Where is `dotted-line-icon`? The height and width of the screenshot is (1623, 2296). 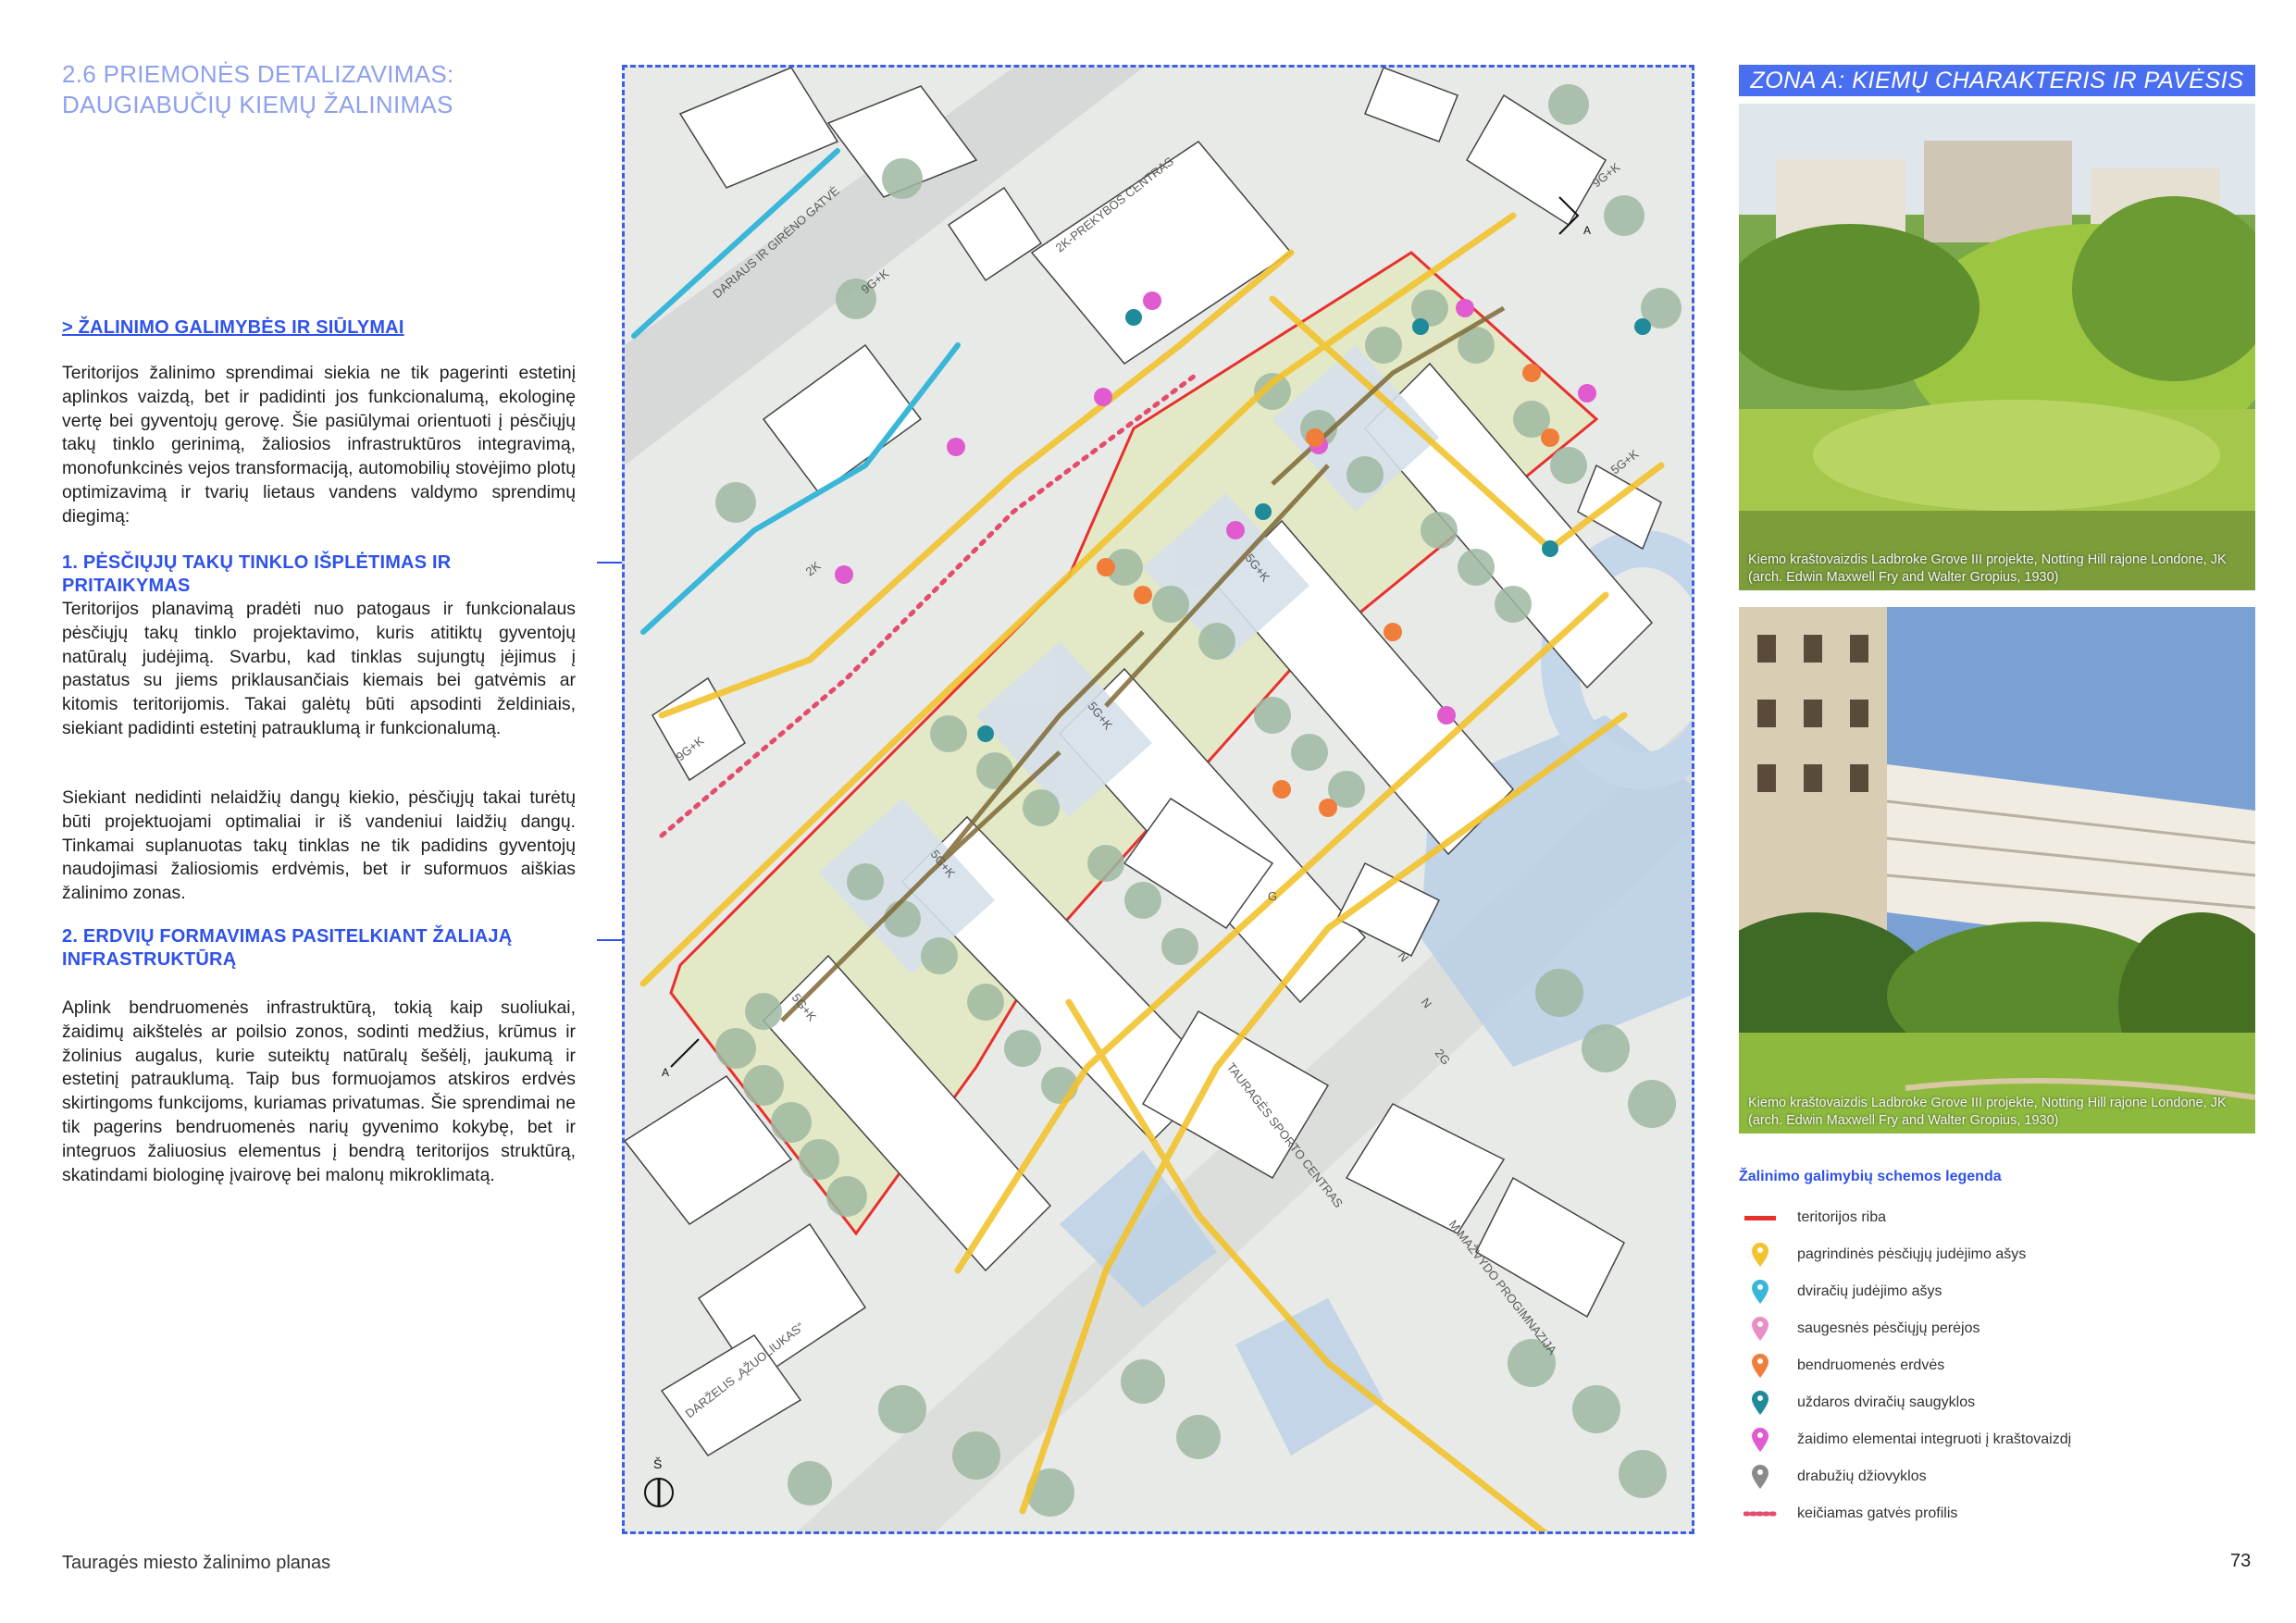
dotted-line-icon is located at coordinates (1761, 1514).